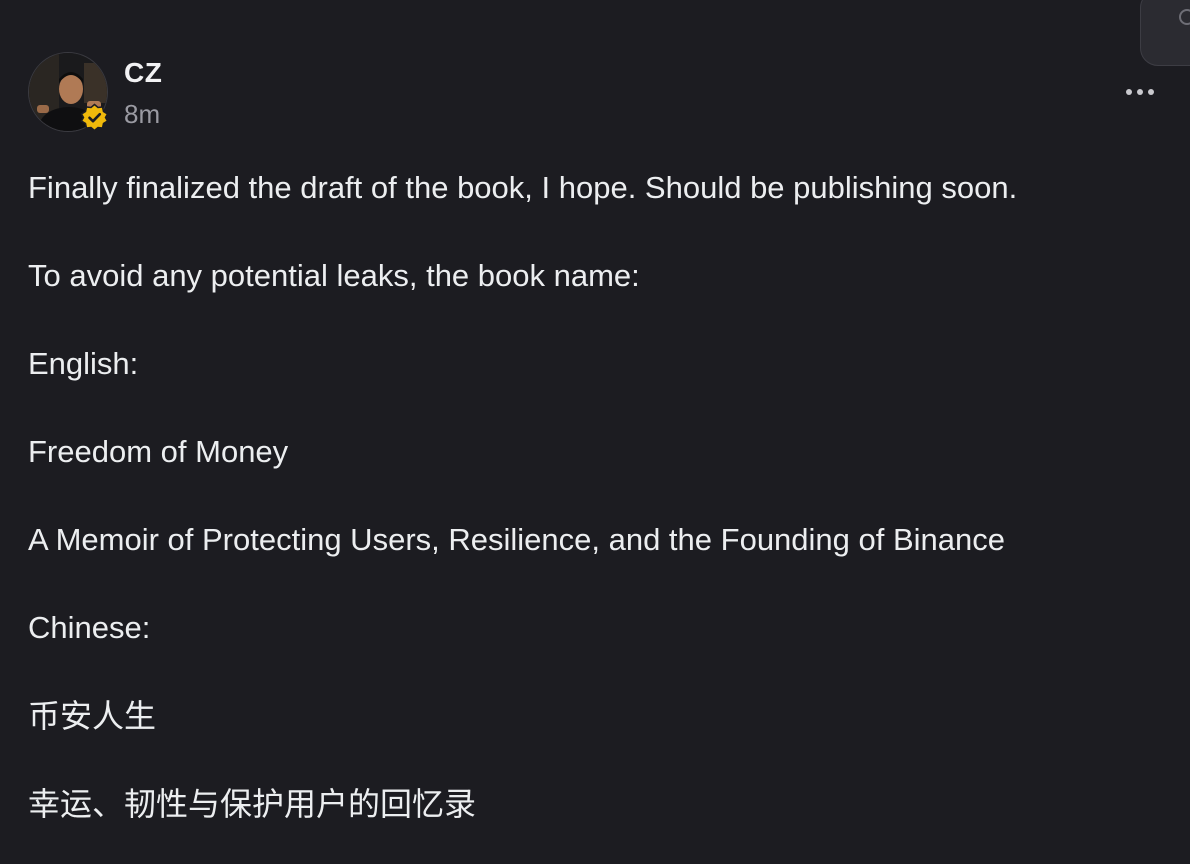  I want to click on more-options-button, so click(1140, 92).